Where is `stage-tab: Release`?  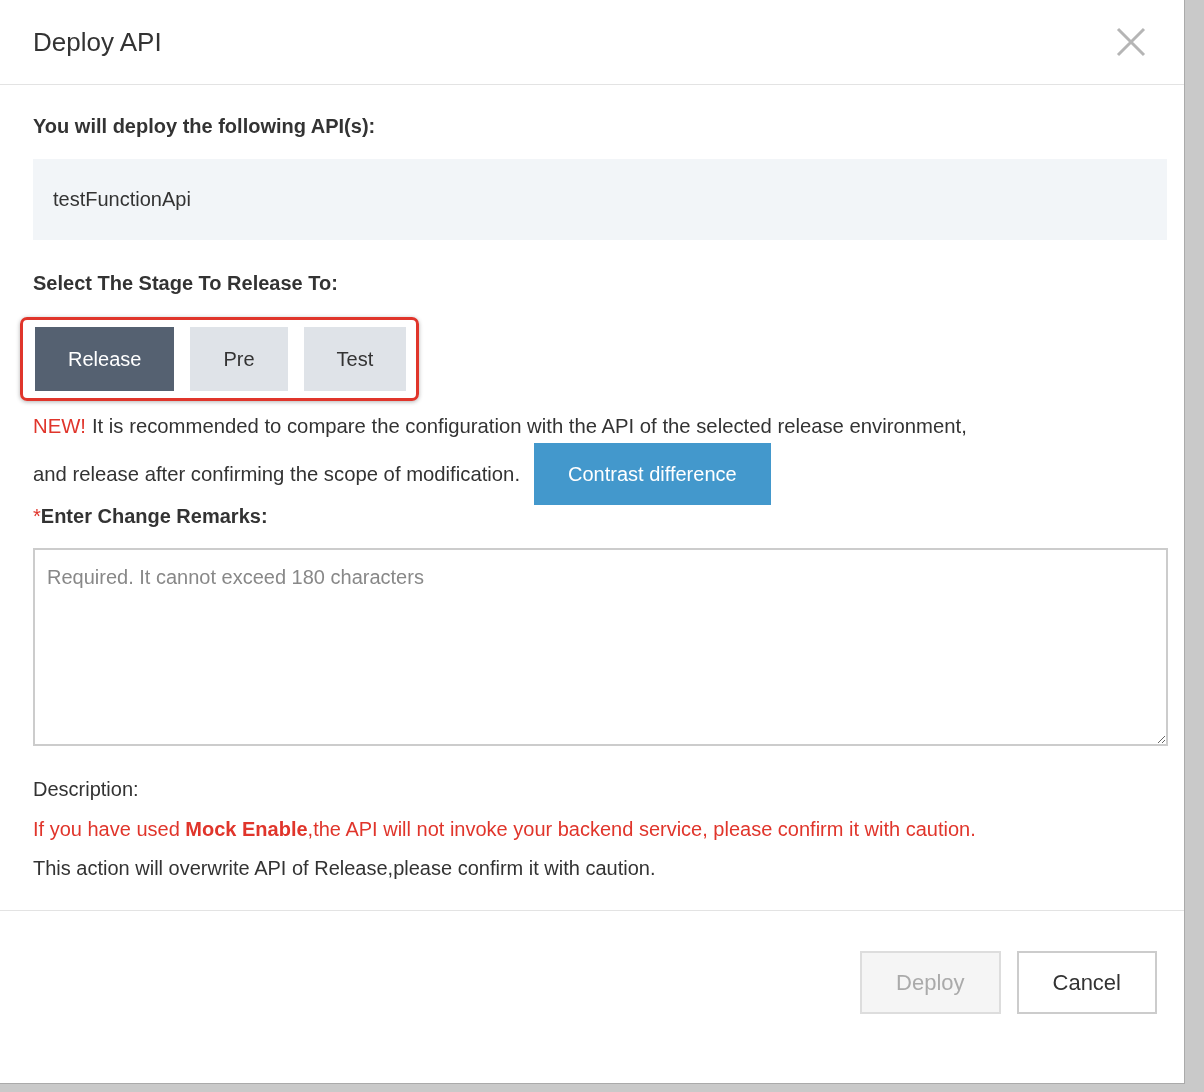
stage-tab: Release is located at coordinates (105, 359).